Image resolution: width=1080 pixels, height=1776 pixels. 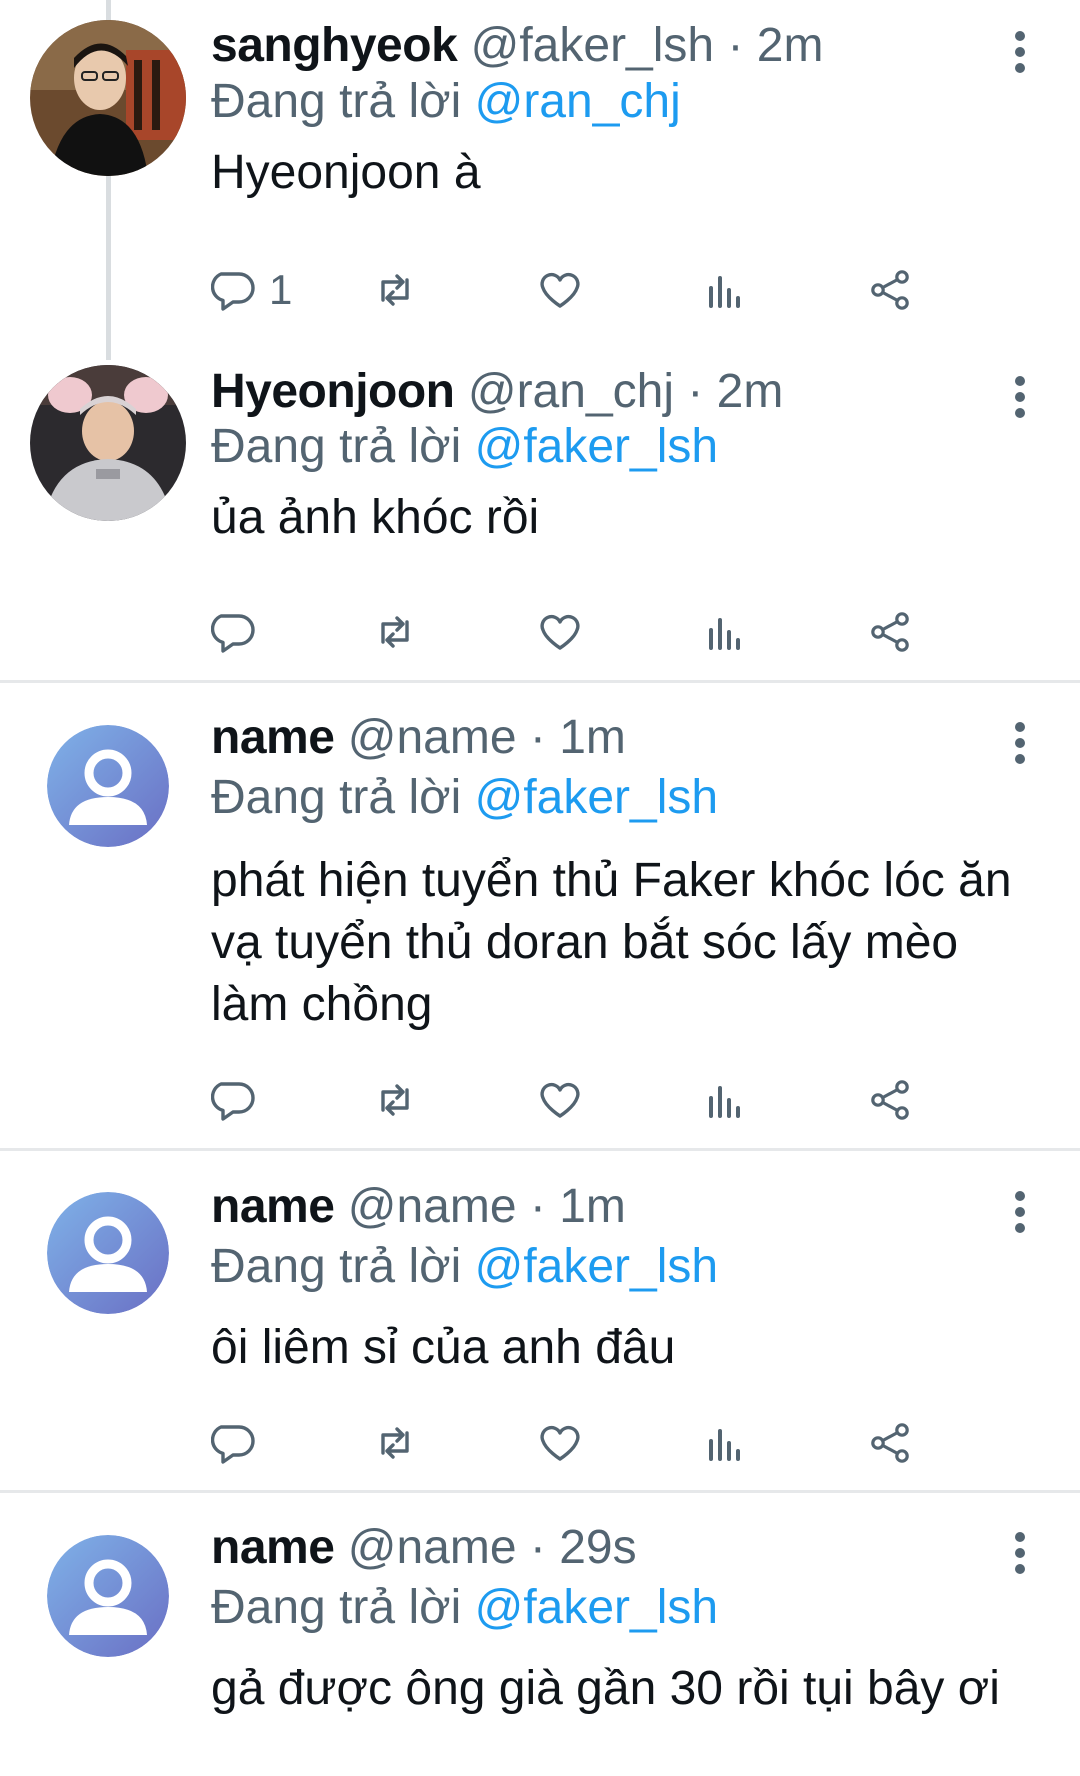 I want to click on timestamp: · 29s, so click(x=583, y=1547).